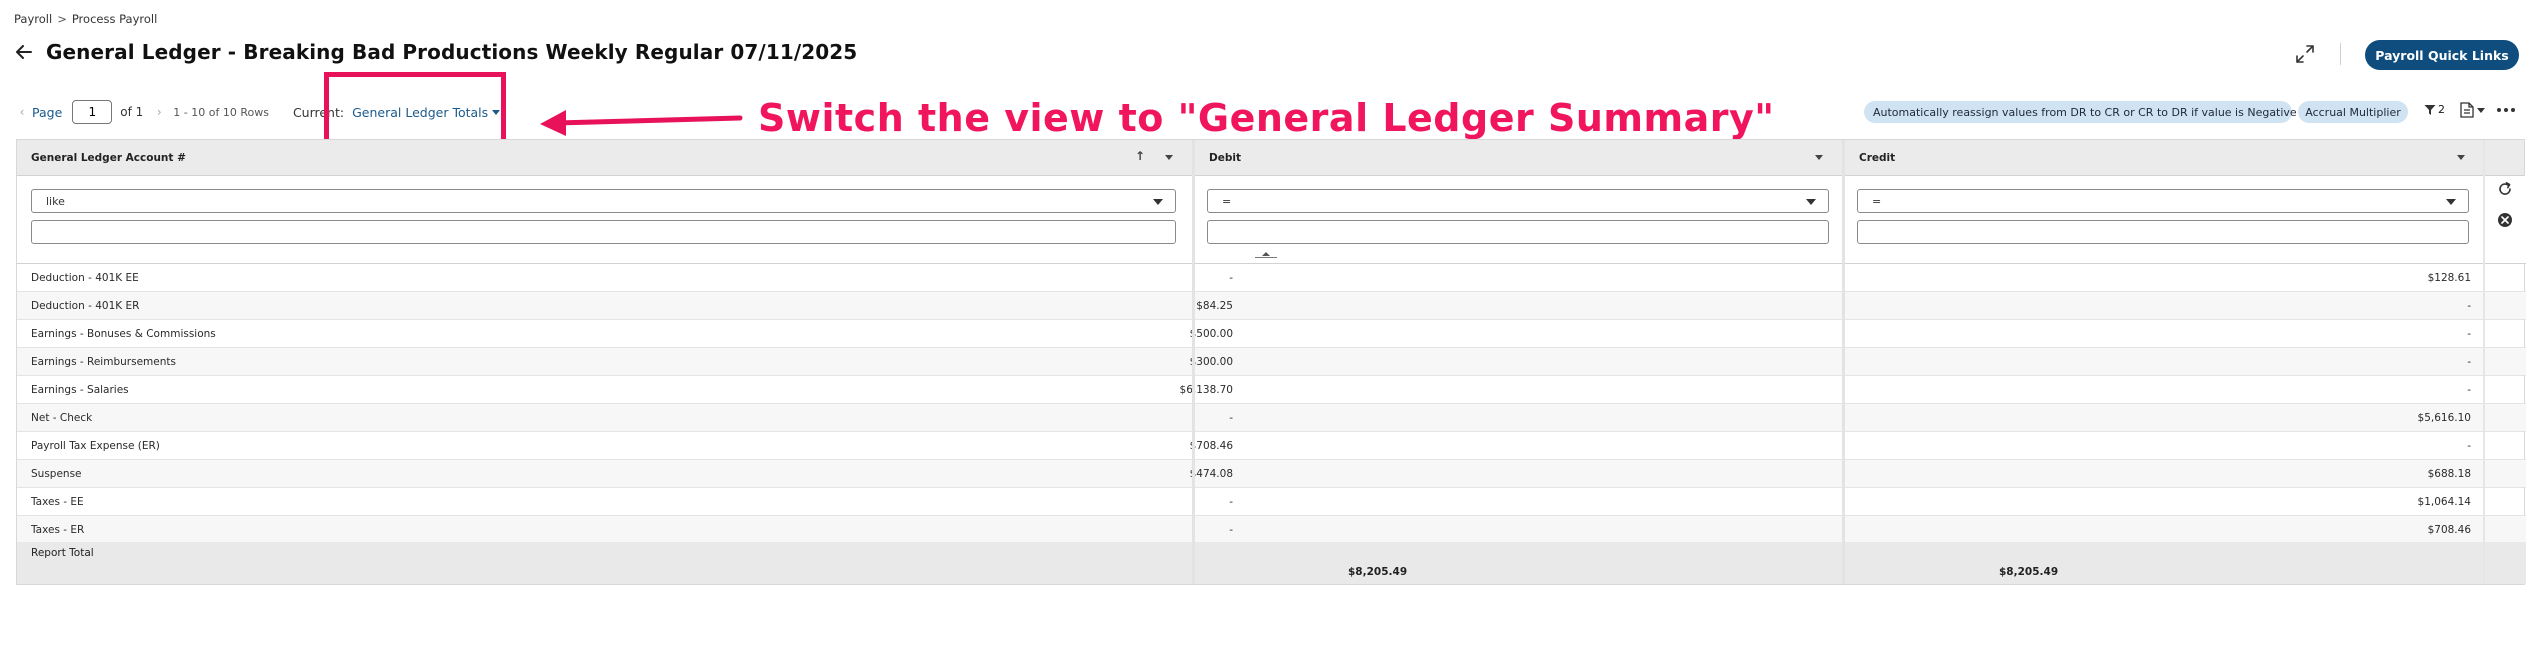  I want to click on debit-filter-operator-select: =, so click(1518, 201).